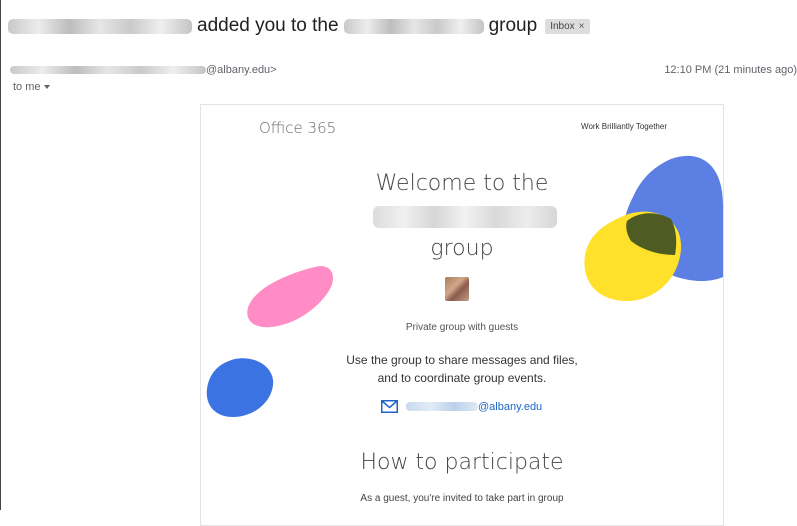 The height and width of the screenshot is (526, 797). What do you see at coordinates (462, 248) in the screenshot?
I see `welcome-heading-line3: group` at bounding box center [462, 248].